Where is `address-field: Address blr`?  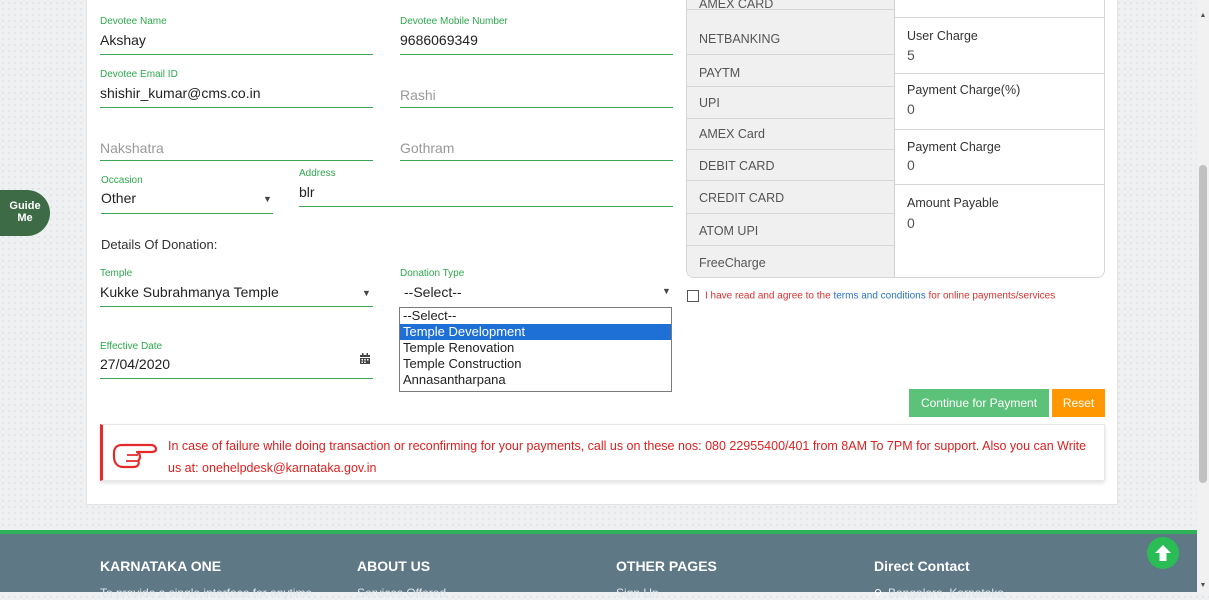
address-field: Address blr is located at coordinates (486, 188).